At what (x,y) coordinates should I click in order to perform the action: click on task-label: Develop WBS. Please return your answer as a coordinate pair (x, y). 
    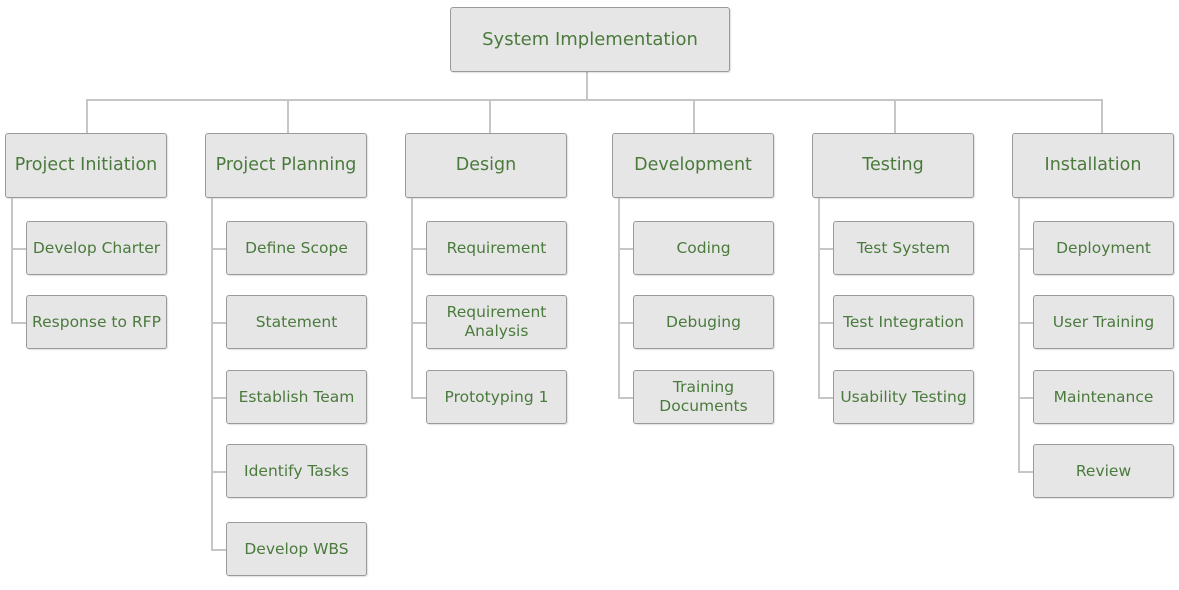
    Looking at the image, I should click on (296, 548).